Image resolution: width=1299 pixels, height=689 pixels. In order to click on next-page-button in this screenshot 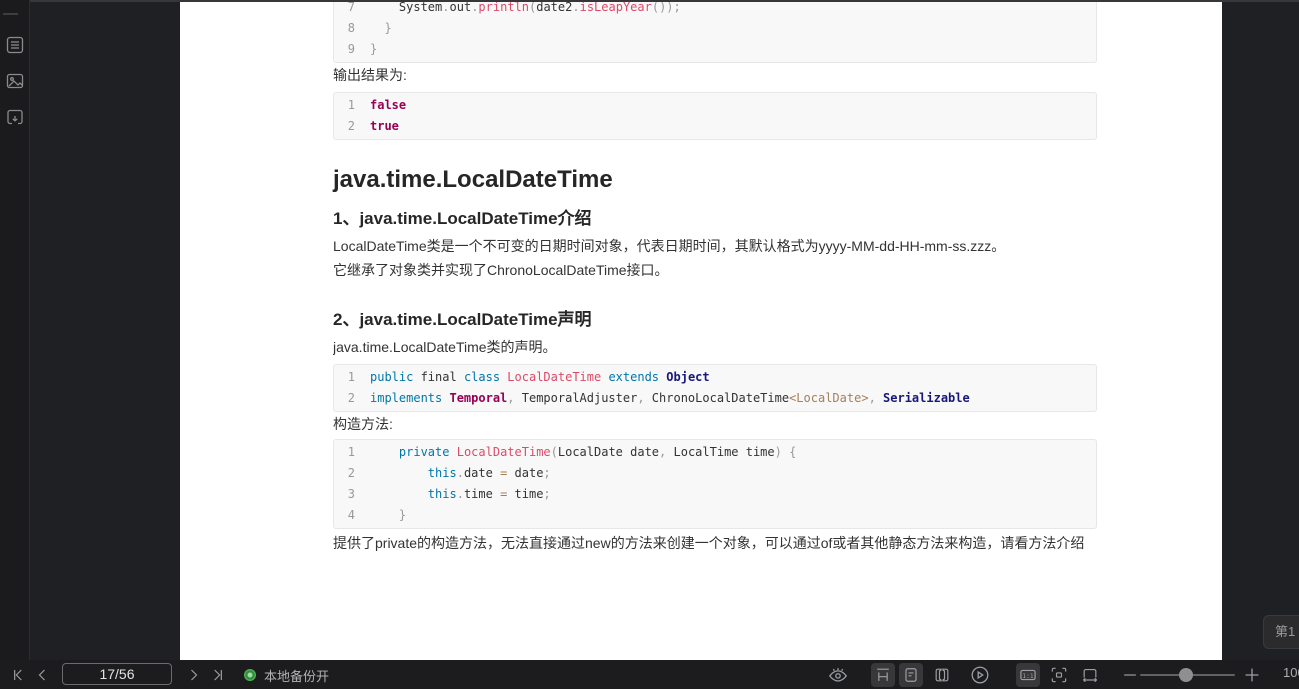, I will do `click(194, 675)`.